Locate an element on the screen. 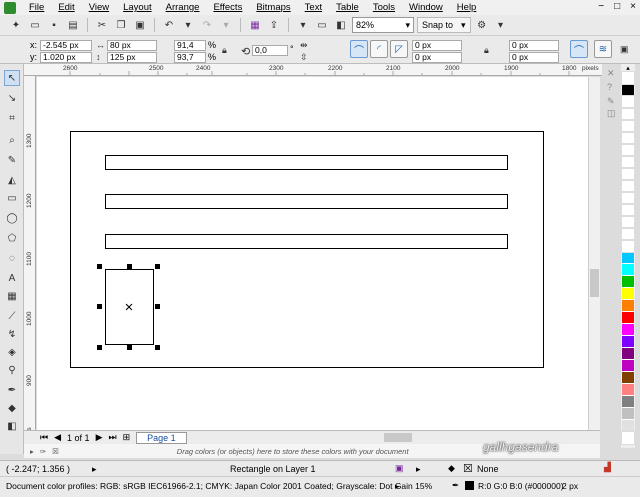 Image resolution: width=640 pixels, height=497 pixels. width-field: 80 px is located at coordinates (132, 45).